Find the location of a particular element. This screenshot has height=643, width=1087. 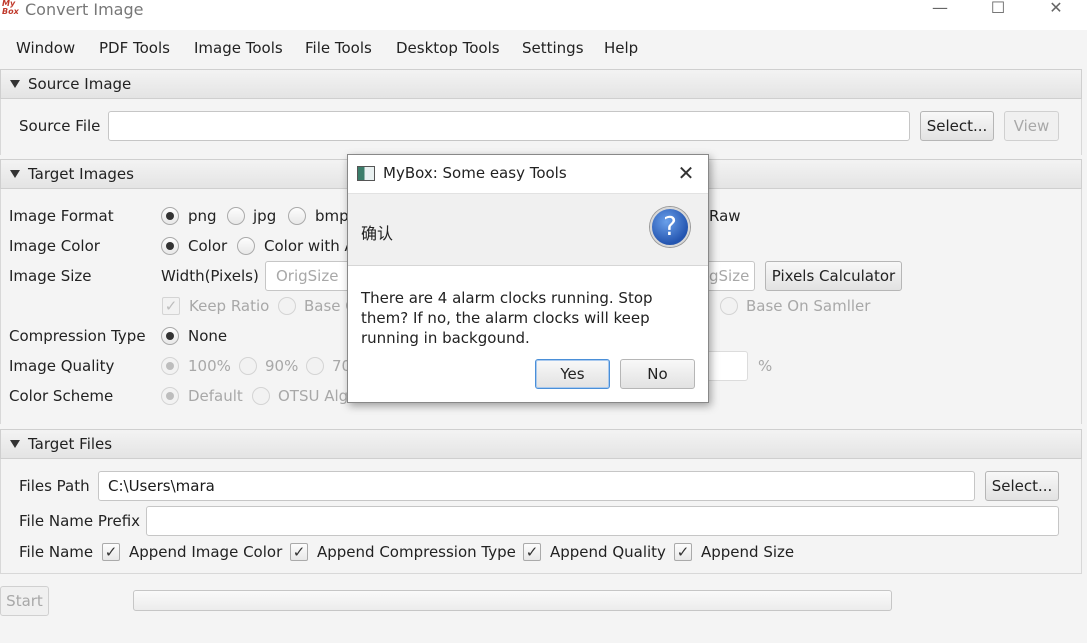

source-file-input is located at coordinates (509, 126).